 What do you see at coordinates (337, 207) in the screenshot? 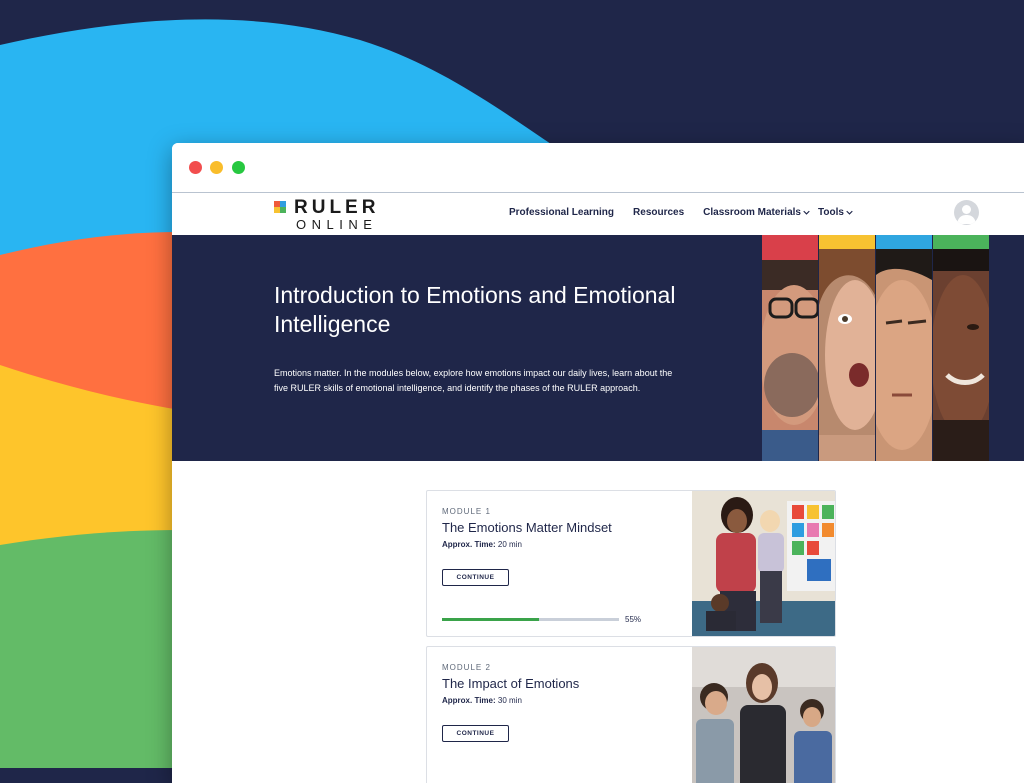
I see `logo-word-ruler: RULER` at bounding box center [337, 207].